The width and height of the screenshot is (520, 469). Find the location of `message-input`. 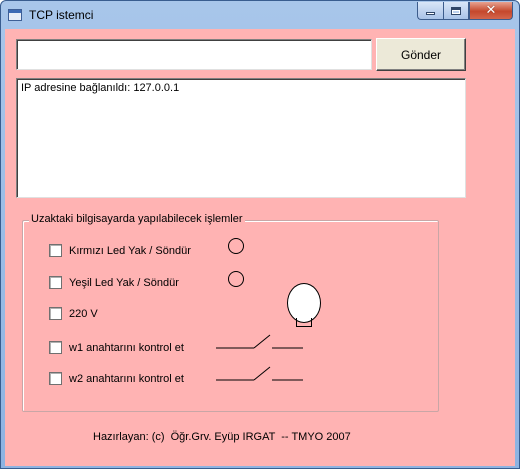

message-input is located at coordinates (194, 54).